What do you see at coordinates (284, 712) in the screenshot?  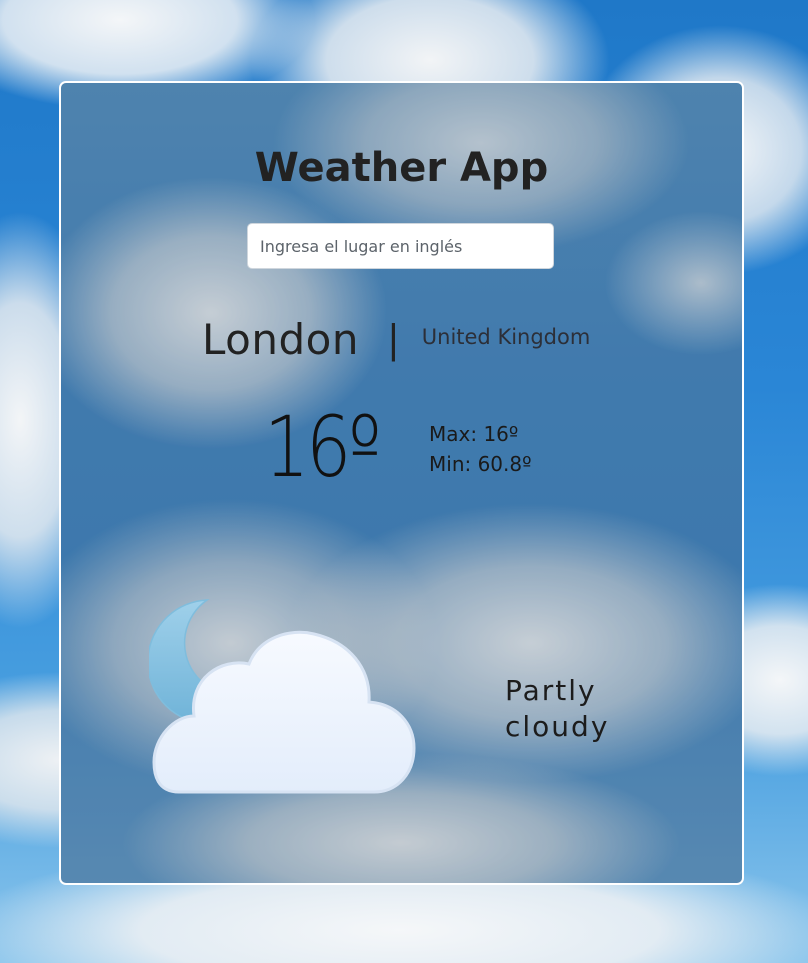 I see `cloud-shape` at bounding box center [284, 712].